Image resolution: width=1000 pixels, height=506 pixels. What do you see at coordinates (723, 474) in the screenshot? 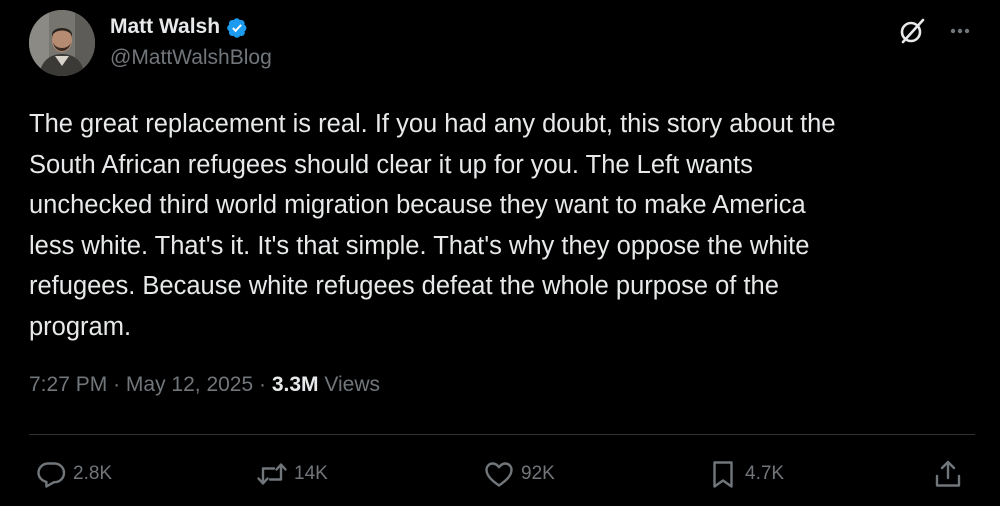
I see `bookmark-icon` at bounding box center [723, 474].